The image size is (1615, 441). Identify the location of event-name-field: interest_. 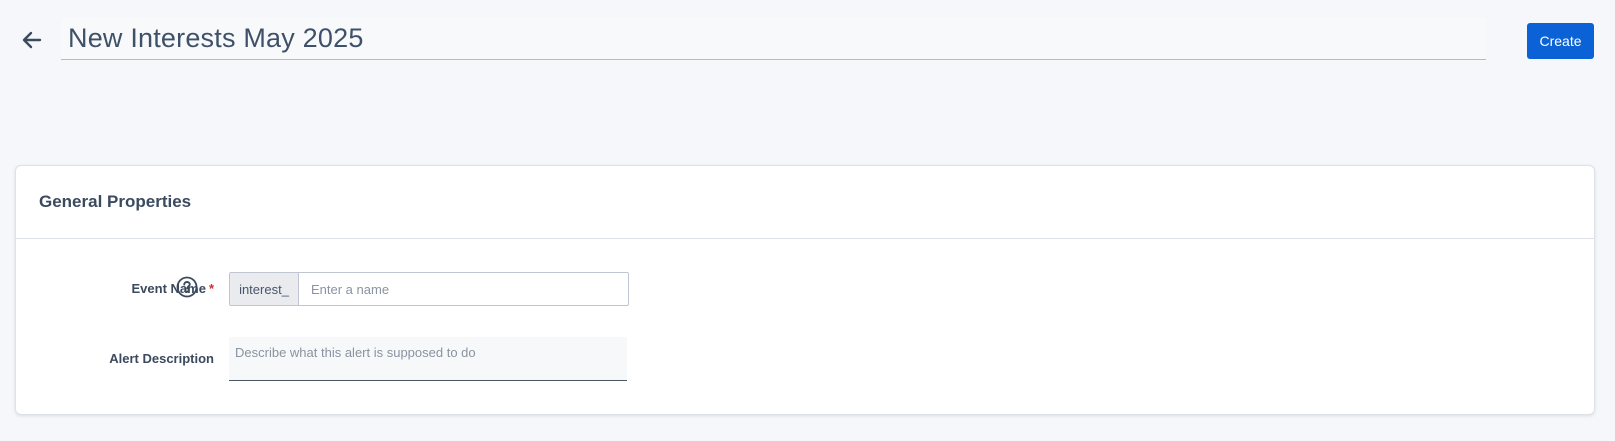
(429, 289).